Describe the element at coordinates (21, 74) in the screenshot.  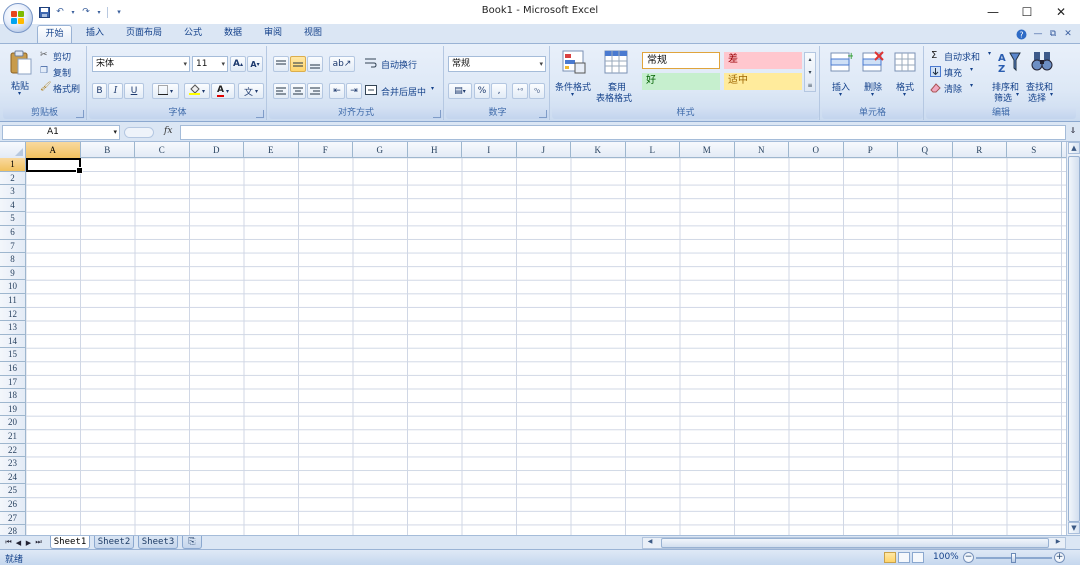
I see `paste-button: 粘贴 ▾` at that location.